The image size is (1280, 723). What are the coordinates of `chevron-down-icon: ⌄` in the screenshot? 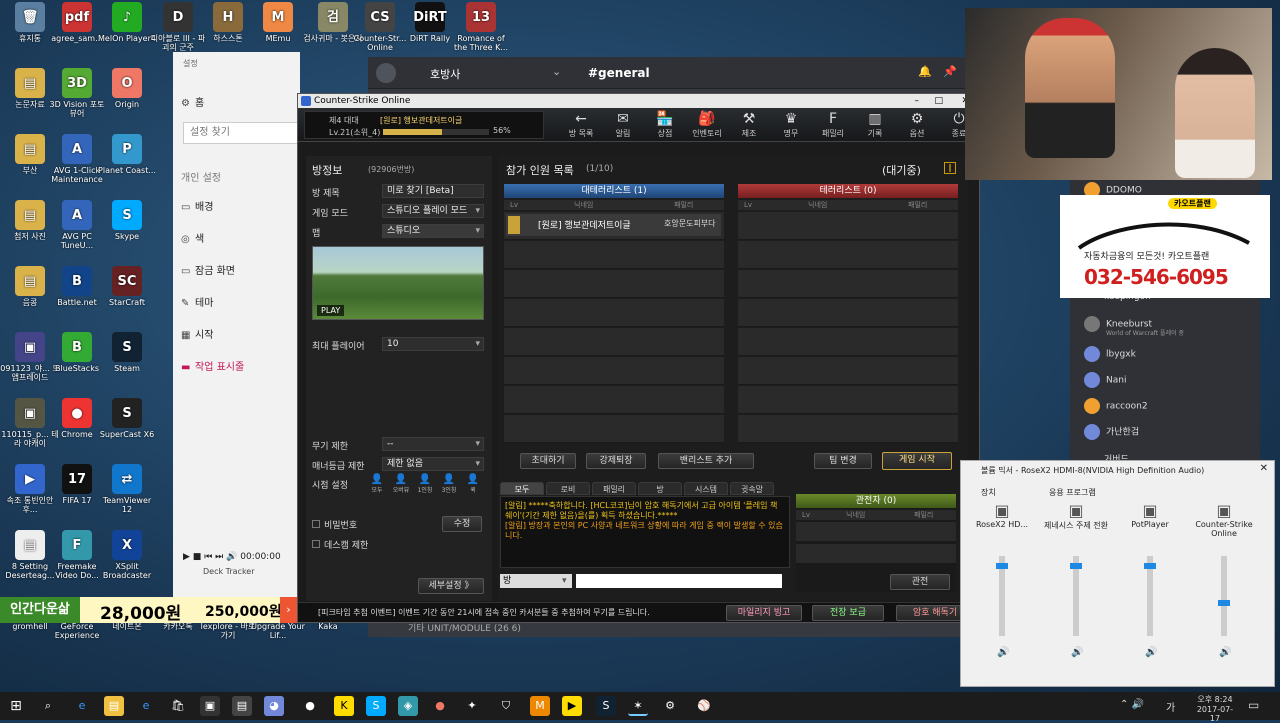 It's located at (556, 71).